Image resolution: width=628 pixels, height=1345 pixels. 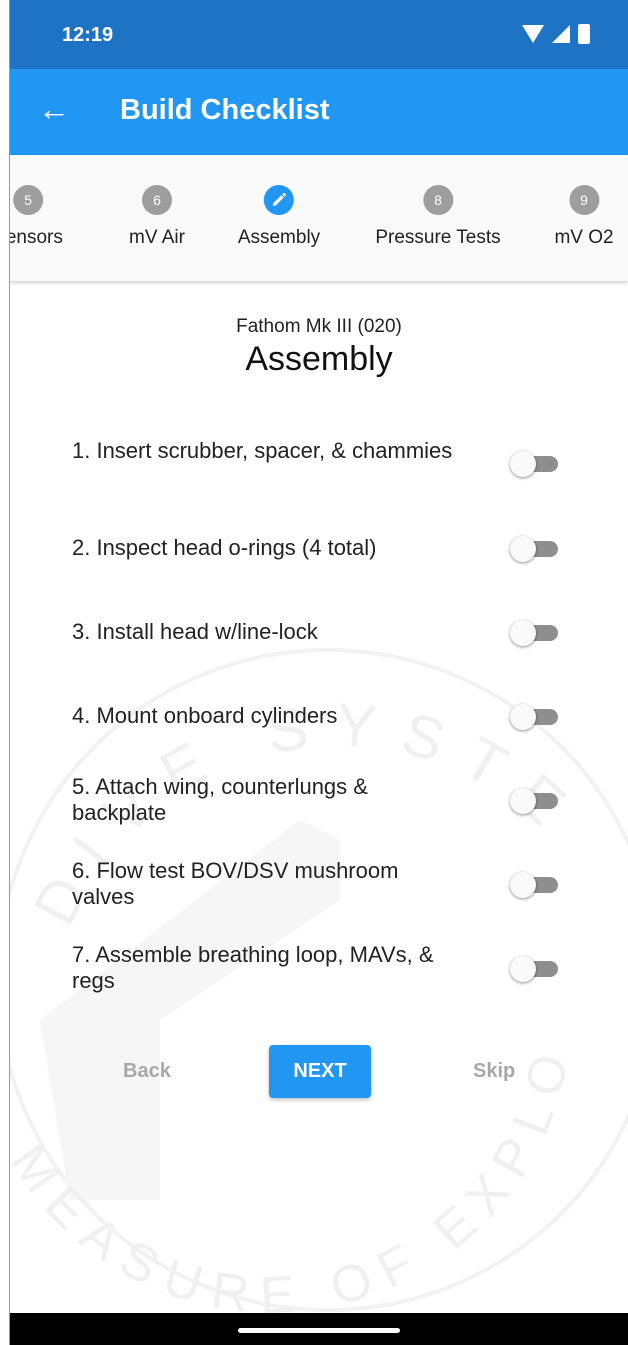 I want to click on status-time: 12:19, so click(x=88, y=35).